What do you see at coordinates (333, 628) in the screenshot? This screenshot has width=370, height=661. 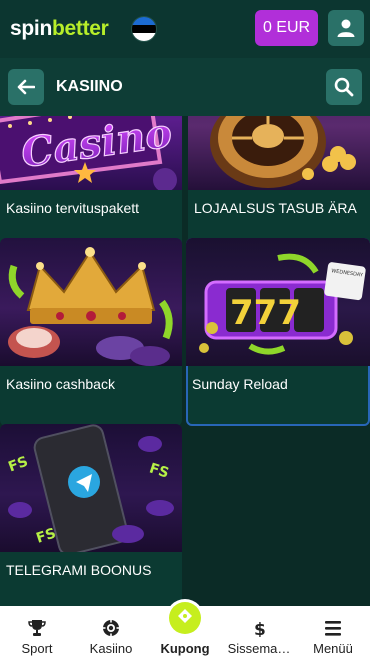 I see `menu-icon` at bounding box center [333, 628].